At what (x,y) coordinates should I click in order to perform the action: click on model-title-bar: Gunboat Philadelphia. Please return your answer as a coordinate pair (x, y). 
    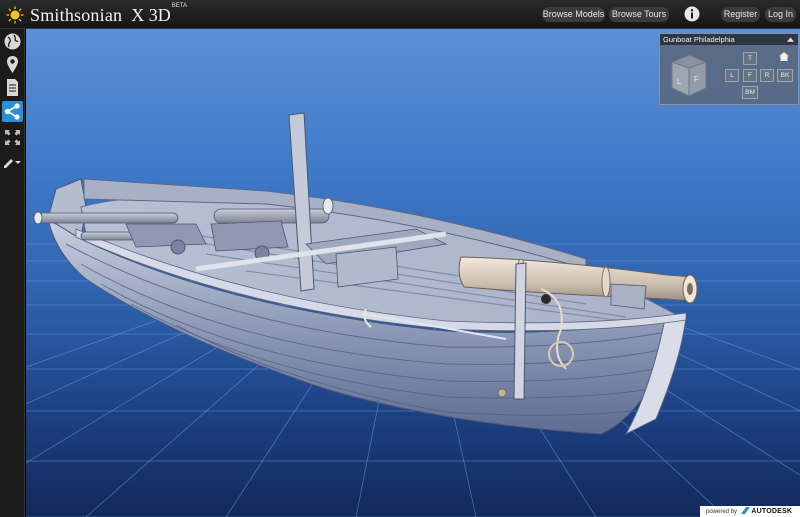
    Looking at the image, I should click on (729, 39).